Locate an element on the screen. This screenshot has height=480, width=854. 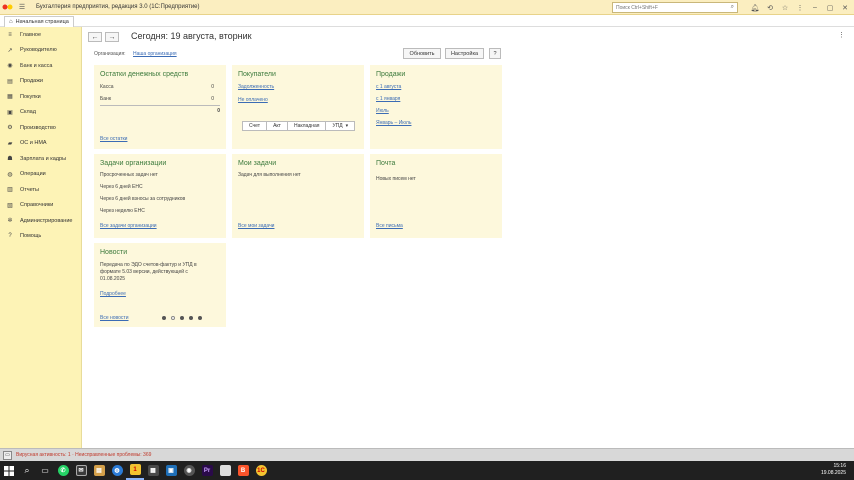
task-view-button: ▭ is located at coordinates (45, 470).